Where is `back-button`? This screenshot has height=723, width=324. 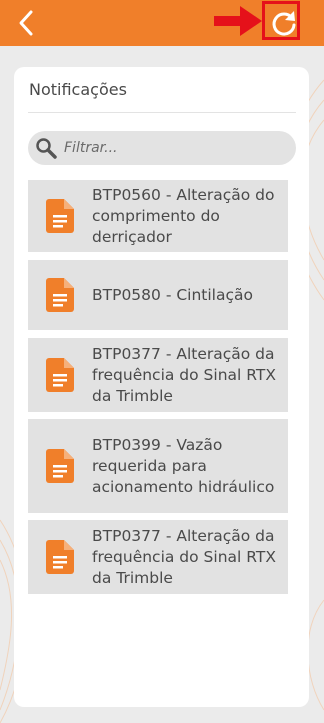 back-button is located at coordinates (27, 23).